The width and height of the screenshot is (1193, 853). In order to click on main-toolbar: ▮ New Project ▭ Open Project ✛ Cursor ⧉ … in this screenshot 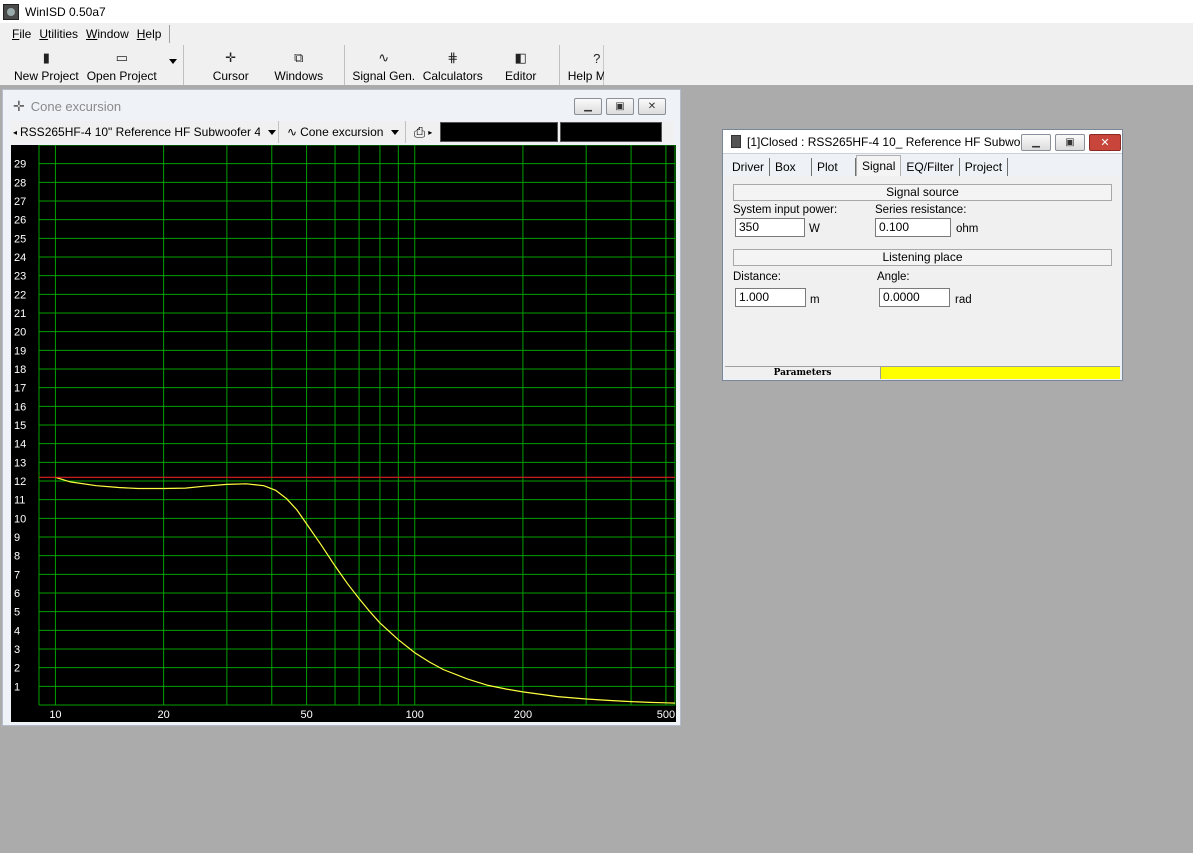, I will do `click(313, 65)`.